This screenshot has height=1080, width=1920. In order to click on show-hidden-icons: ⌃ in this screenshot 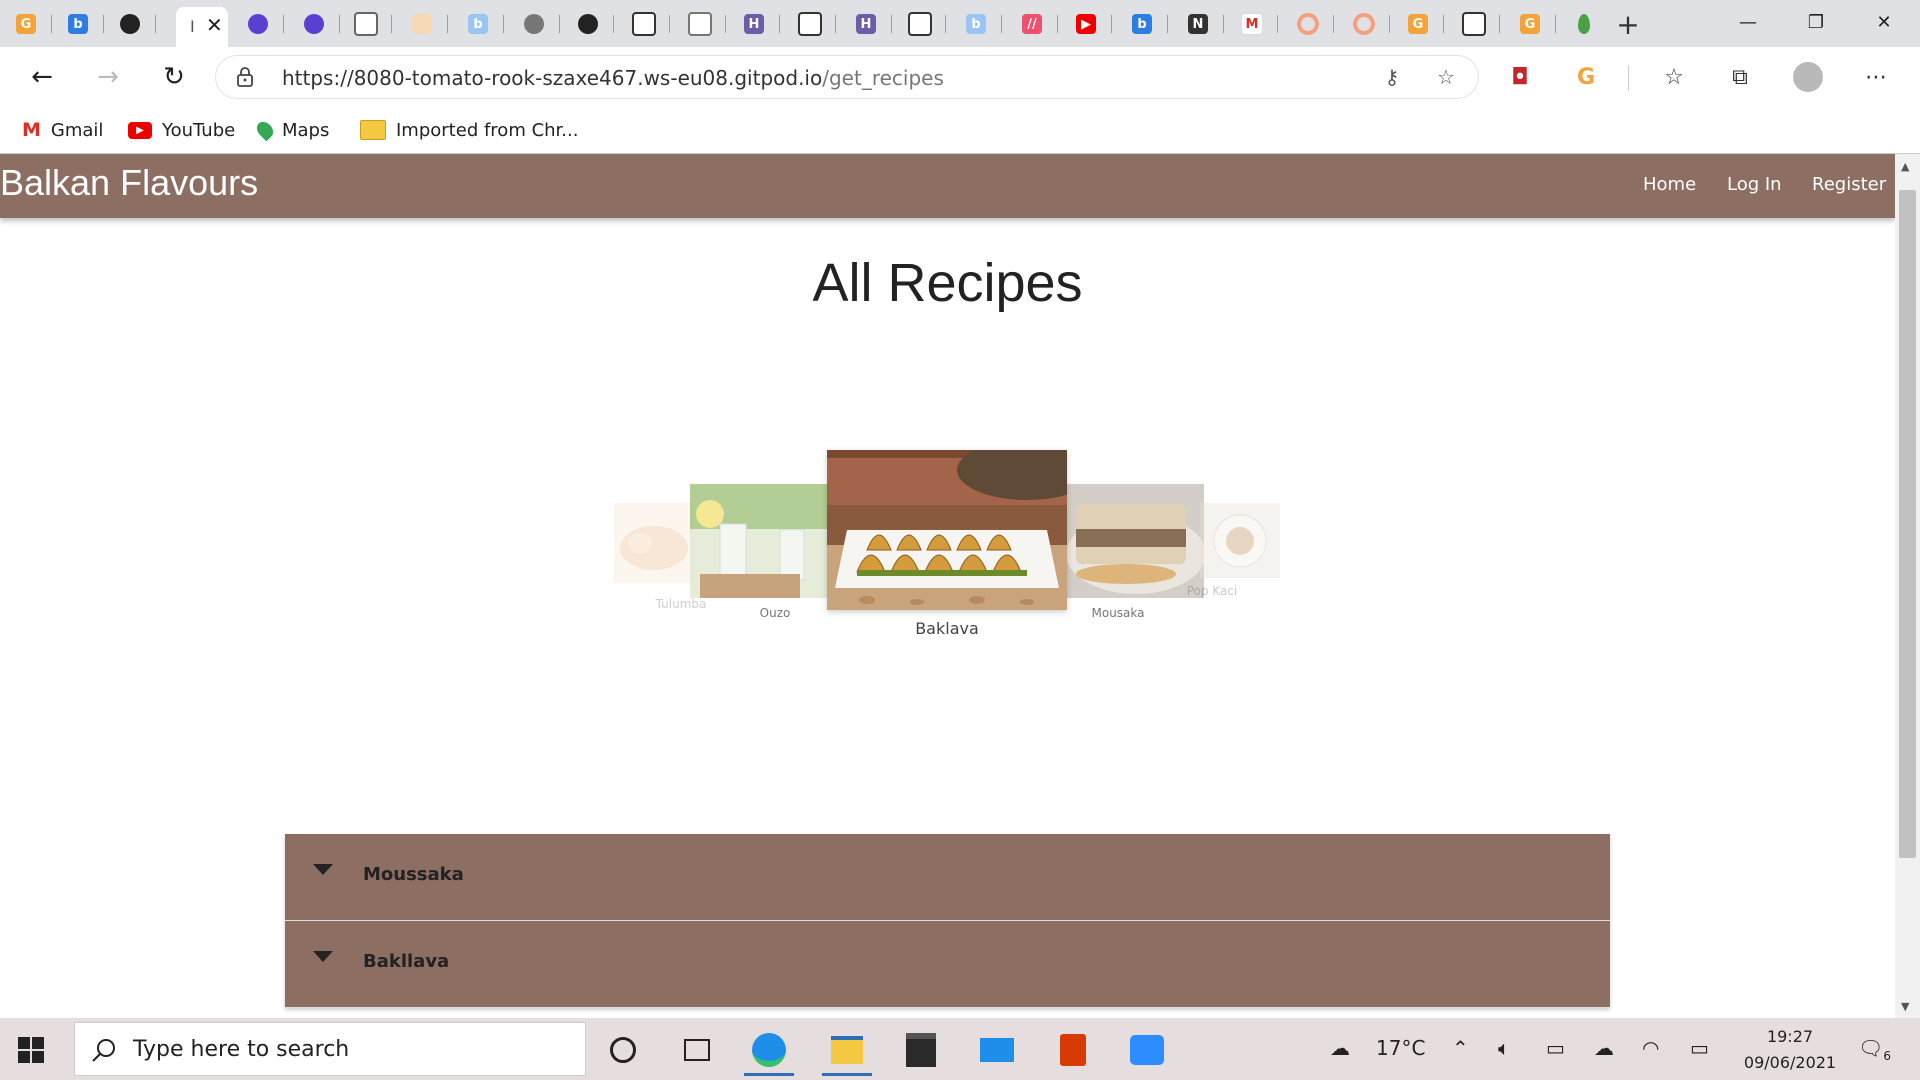, I will do `click(1460, 1048)`.